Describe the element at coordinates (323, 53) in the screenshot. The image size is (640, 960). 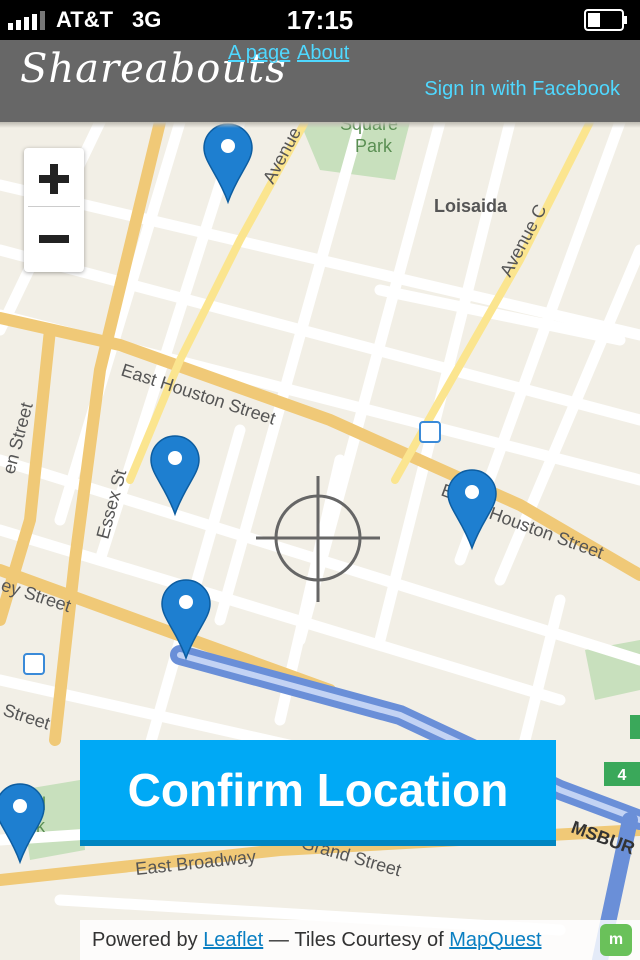
I see `nav-link-about: About` at that location.